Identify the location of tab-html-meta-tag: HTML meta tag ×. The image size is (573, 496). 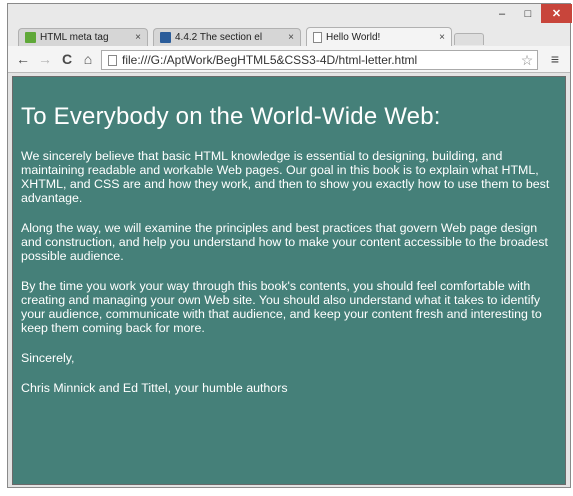
(83, 37).